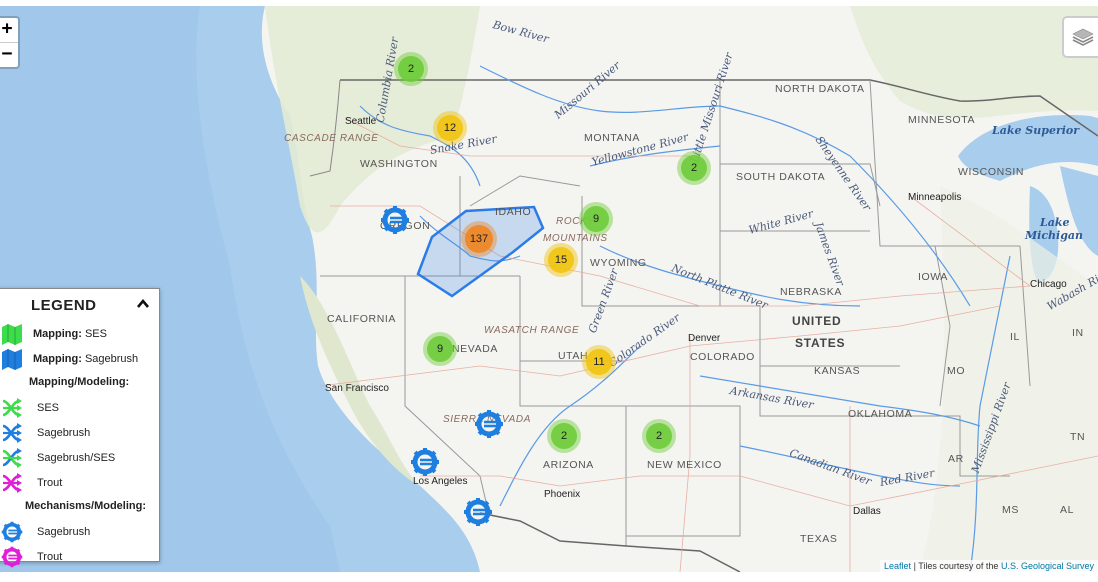 The height and width of the screenshot is (582, 1098). What do you see at coordinates (897, 566) in the screenshot?
I see `leaflet-link: Leaflet` at bounding box center [897, 566].